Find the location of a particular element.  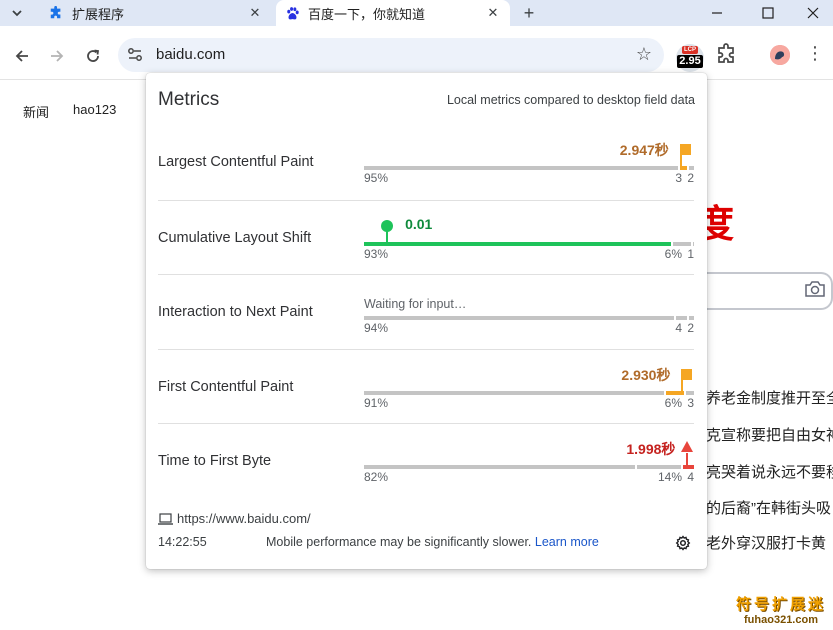

good-circle-marker is located at coordinates (387, 225).